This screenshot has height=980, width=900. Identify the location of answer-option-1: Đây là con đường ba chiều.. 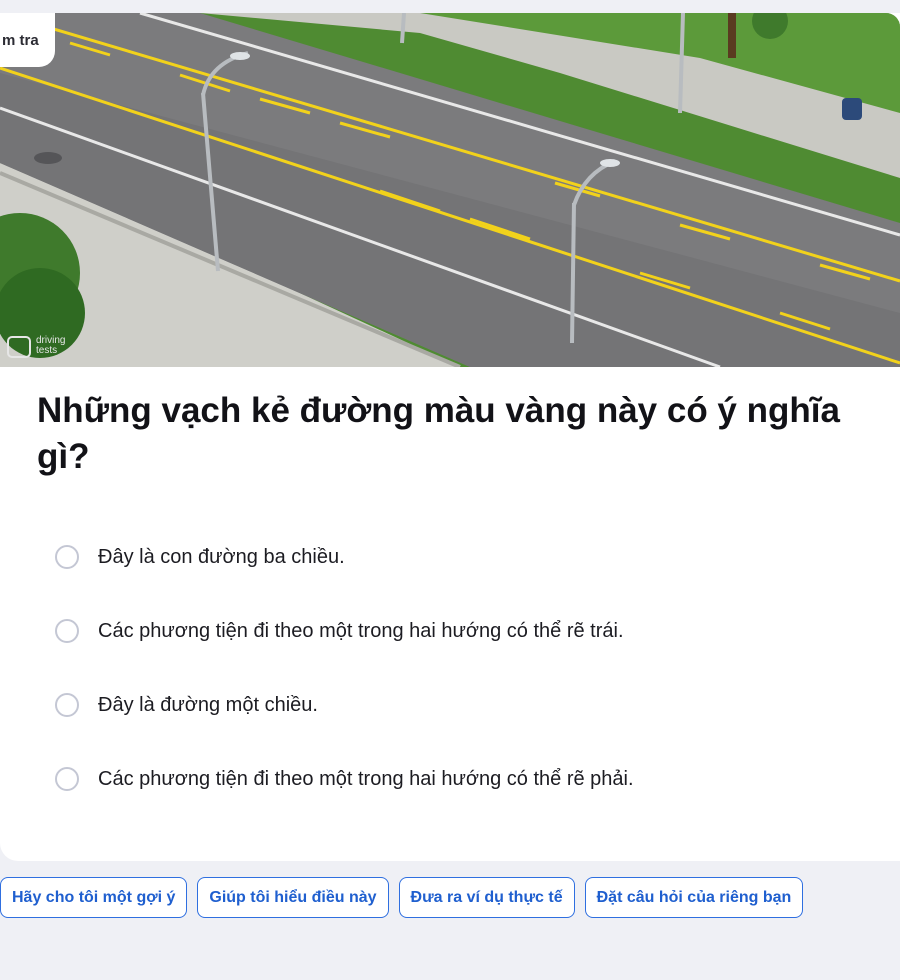
(344, 557).